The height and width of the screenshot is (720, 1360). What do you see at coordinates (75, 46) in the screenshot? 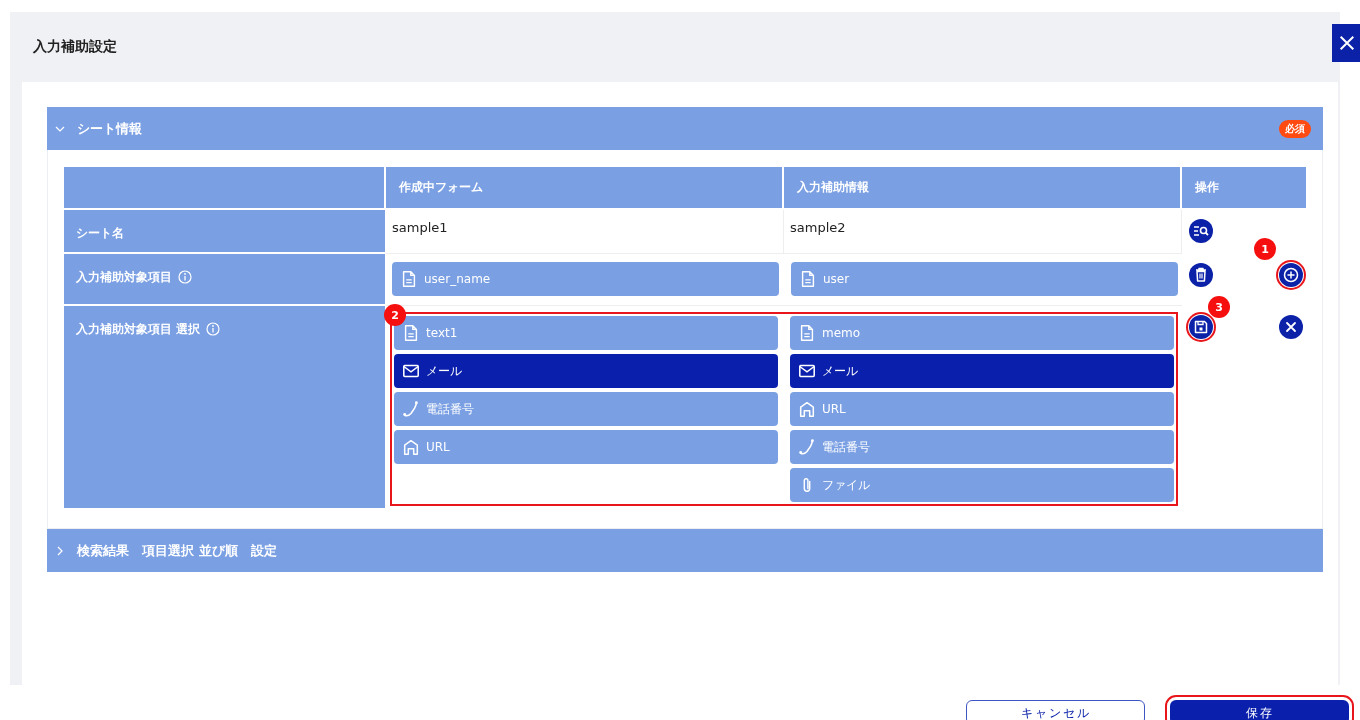
I see `dialog-title: 入力補助設定` at bounding box center [75, 46].